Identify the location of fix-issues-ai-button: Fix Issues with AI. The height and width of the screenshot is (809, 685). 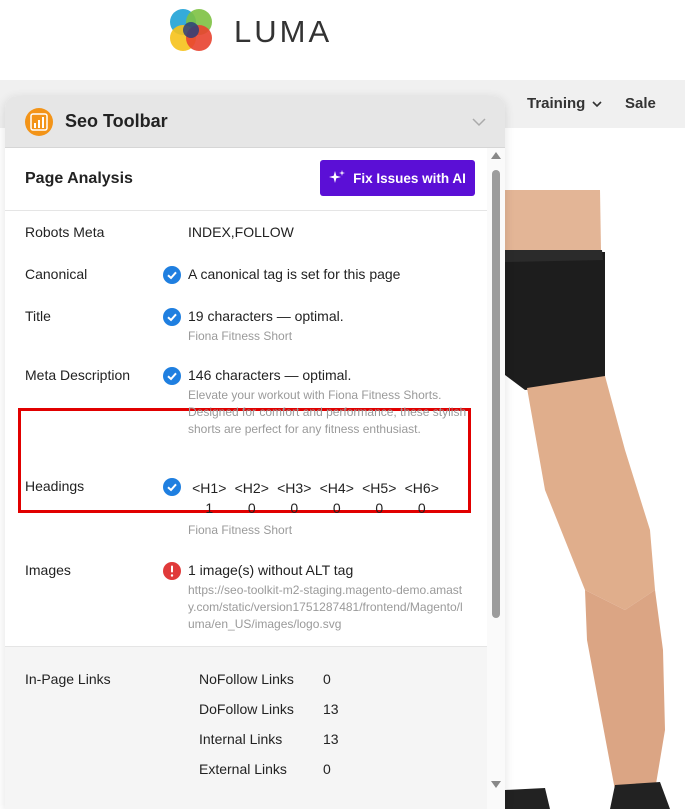
(397, 178).